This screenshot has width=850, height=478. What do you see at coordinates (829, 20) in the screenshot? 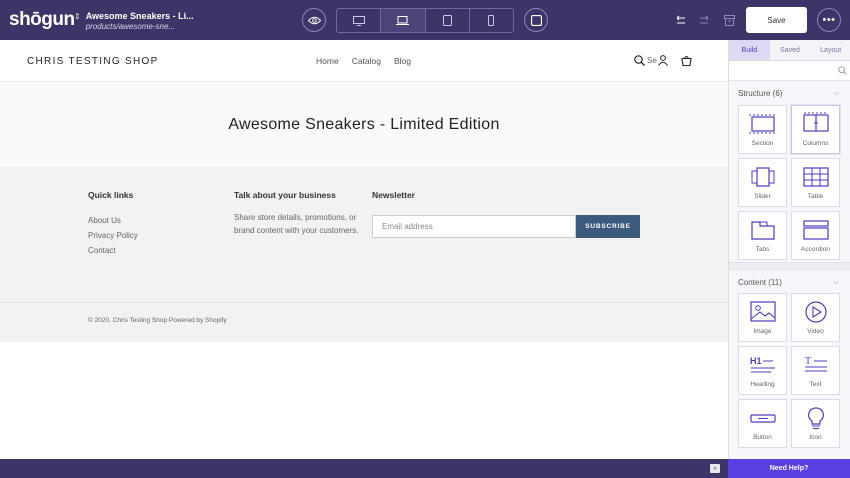
I see `more-icon: •••` at bounding box center [829, 20].